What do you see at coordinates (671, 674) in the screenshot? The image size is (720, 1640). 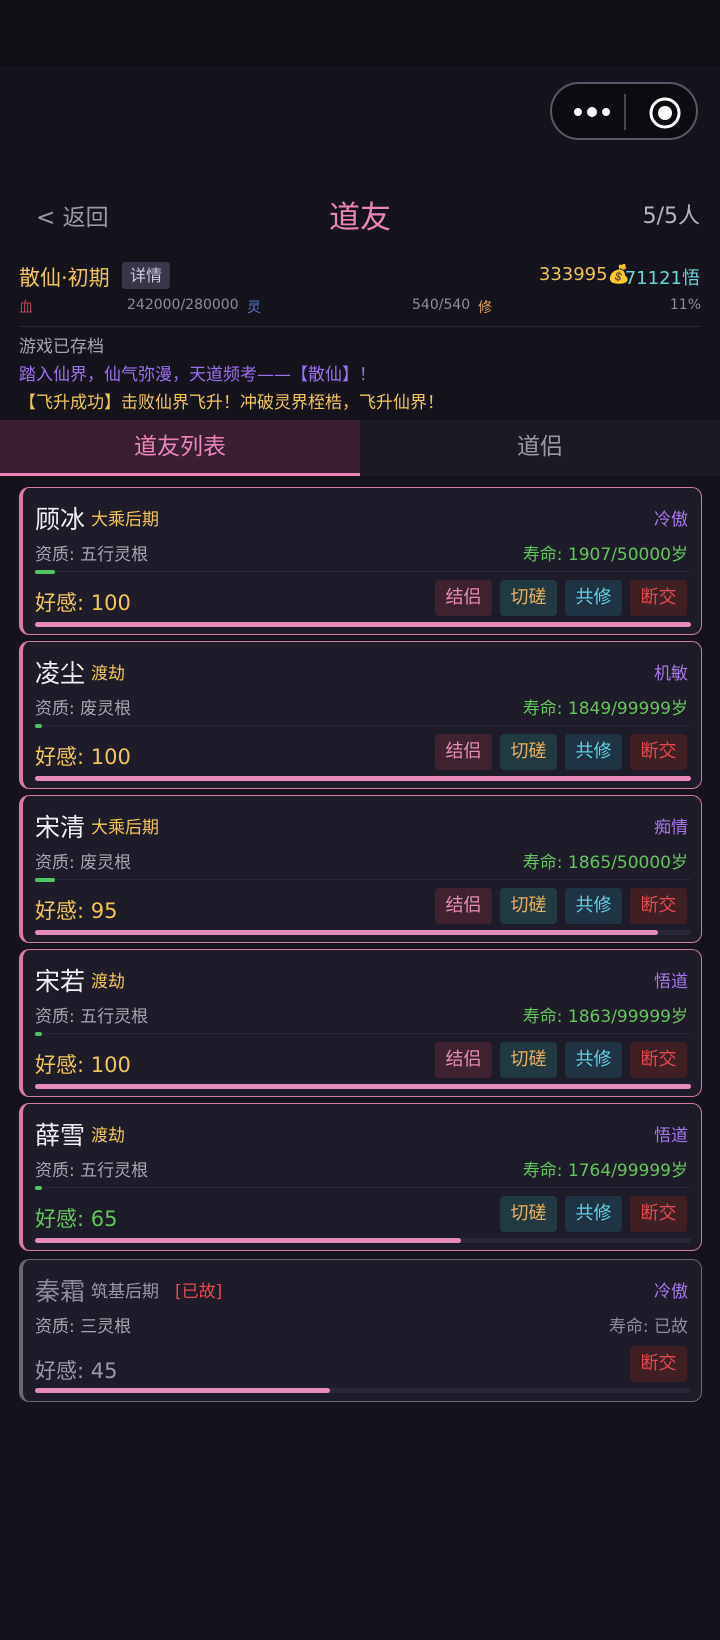 I see `friend-personality: 机敏` at bounding box center [671, 674].